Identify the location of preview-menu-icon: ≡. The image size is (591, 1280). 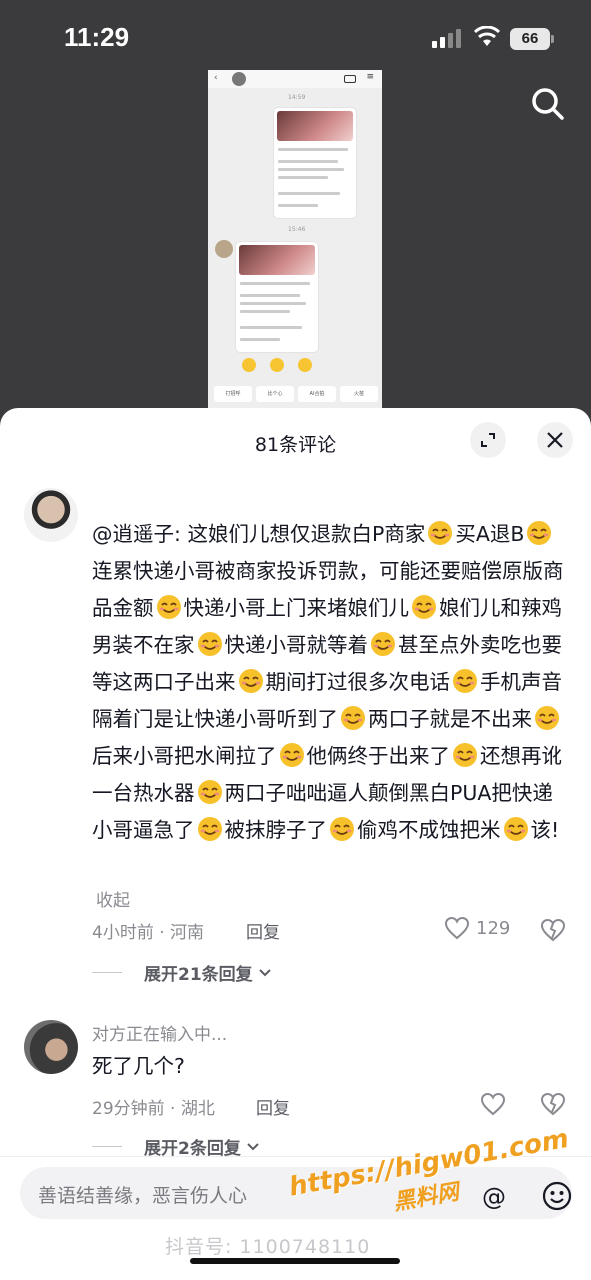
(370, 77).